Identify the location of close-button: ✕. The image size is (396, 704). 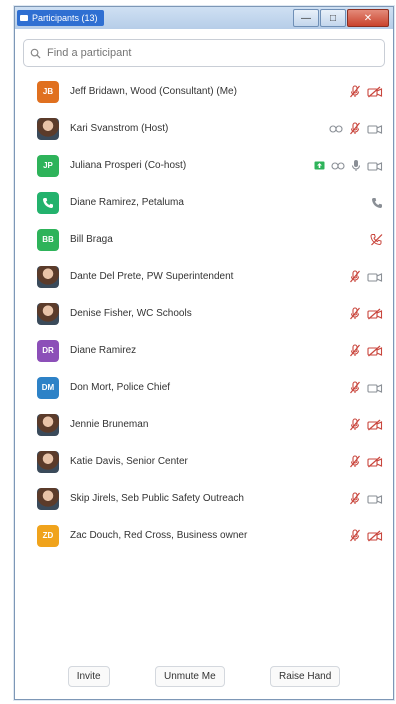
(368, 18).